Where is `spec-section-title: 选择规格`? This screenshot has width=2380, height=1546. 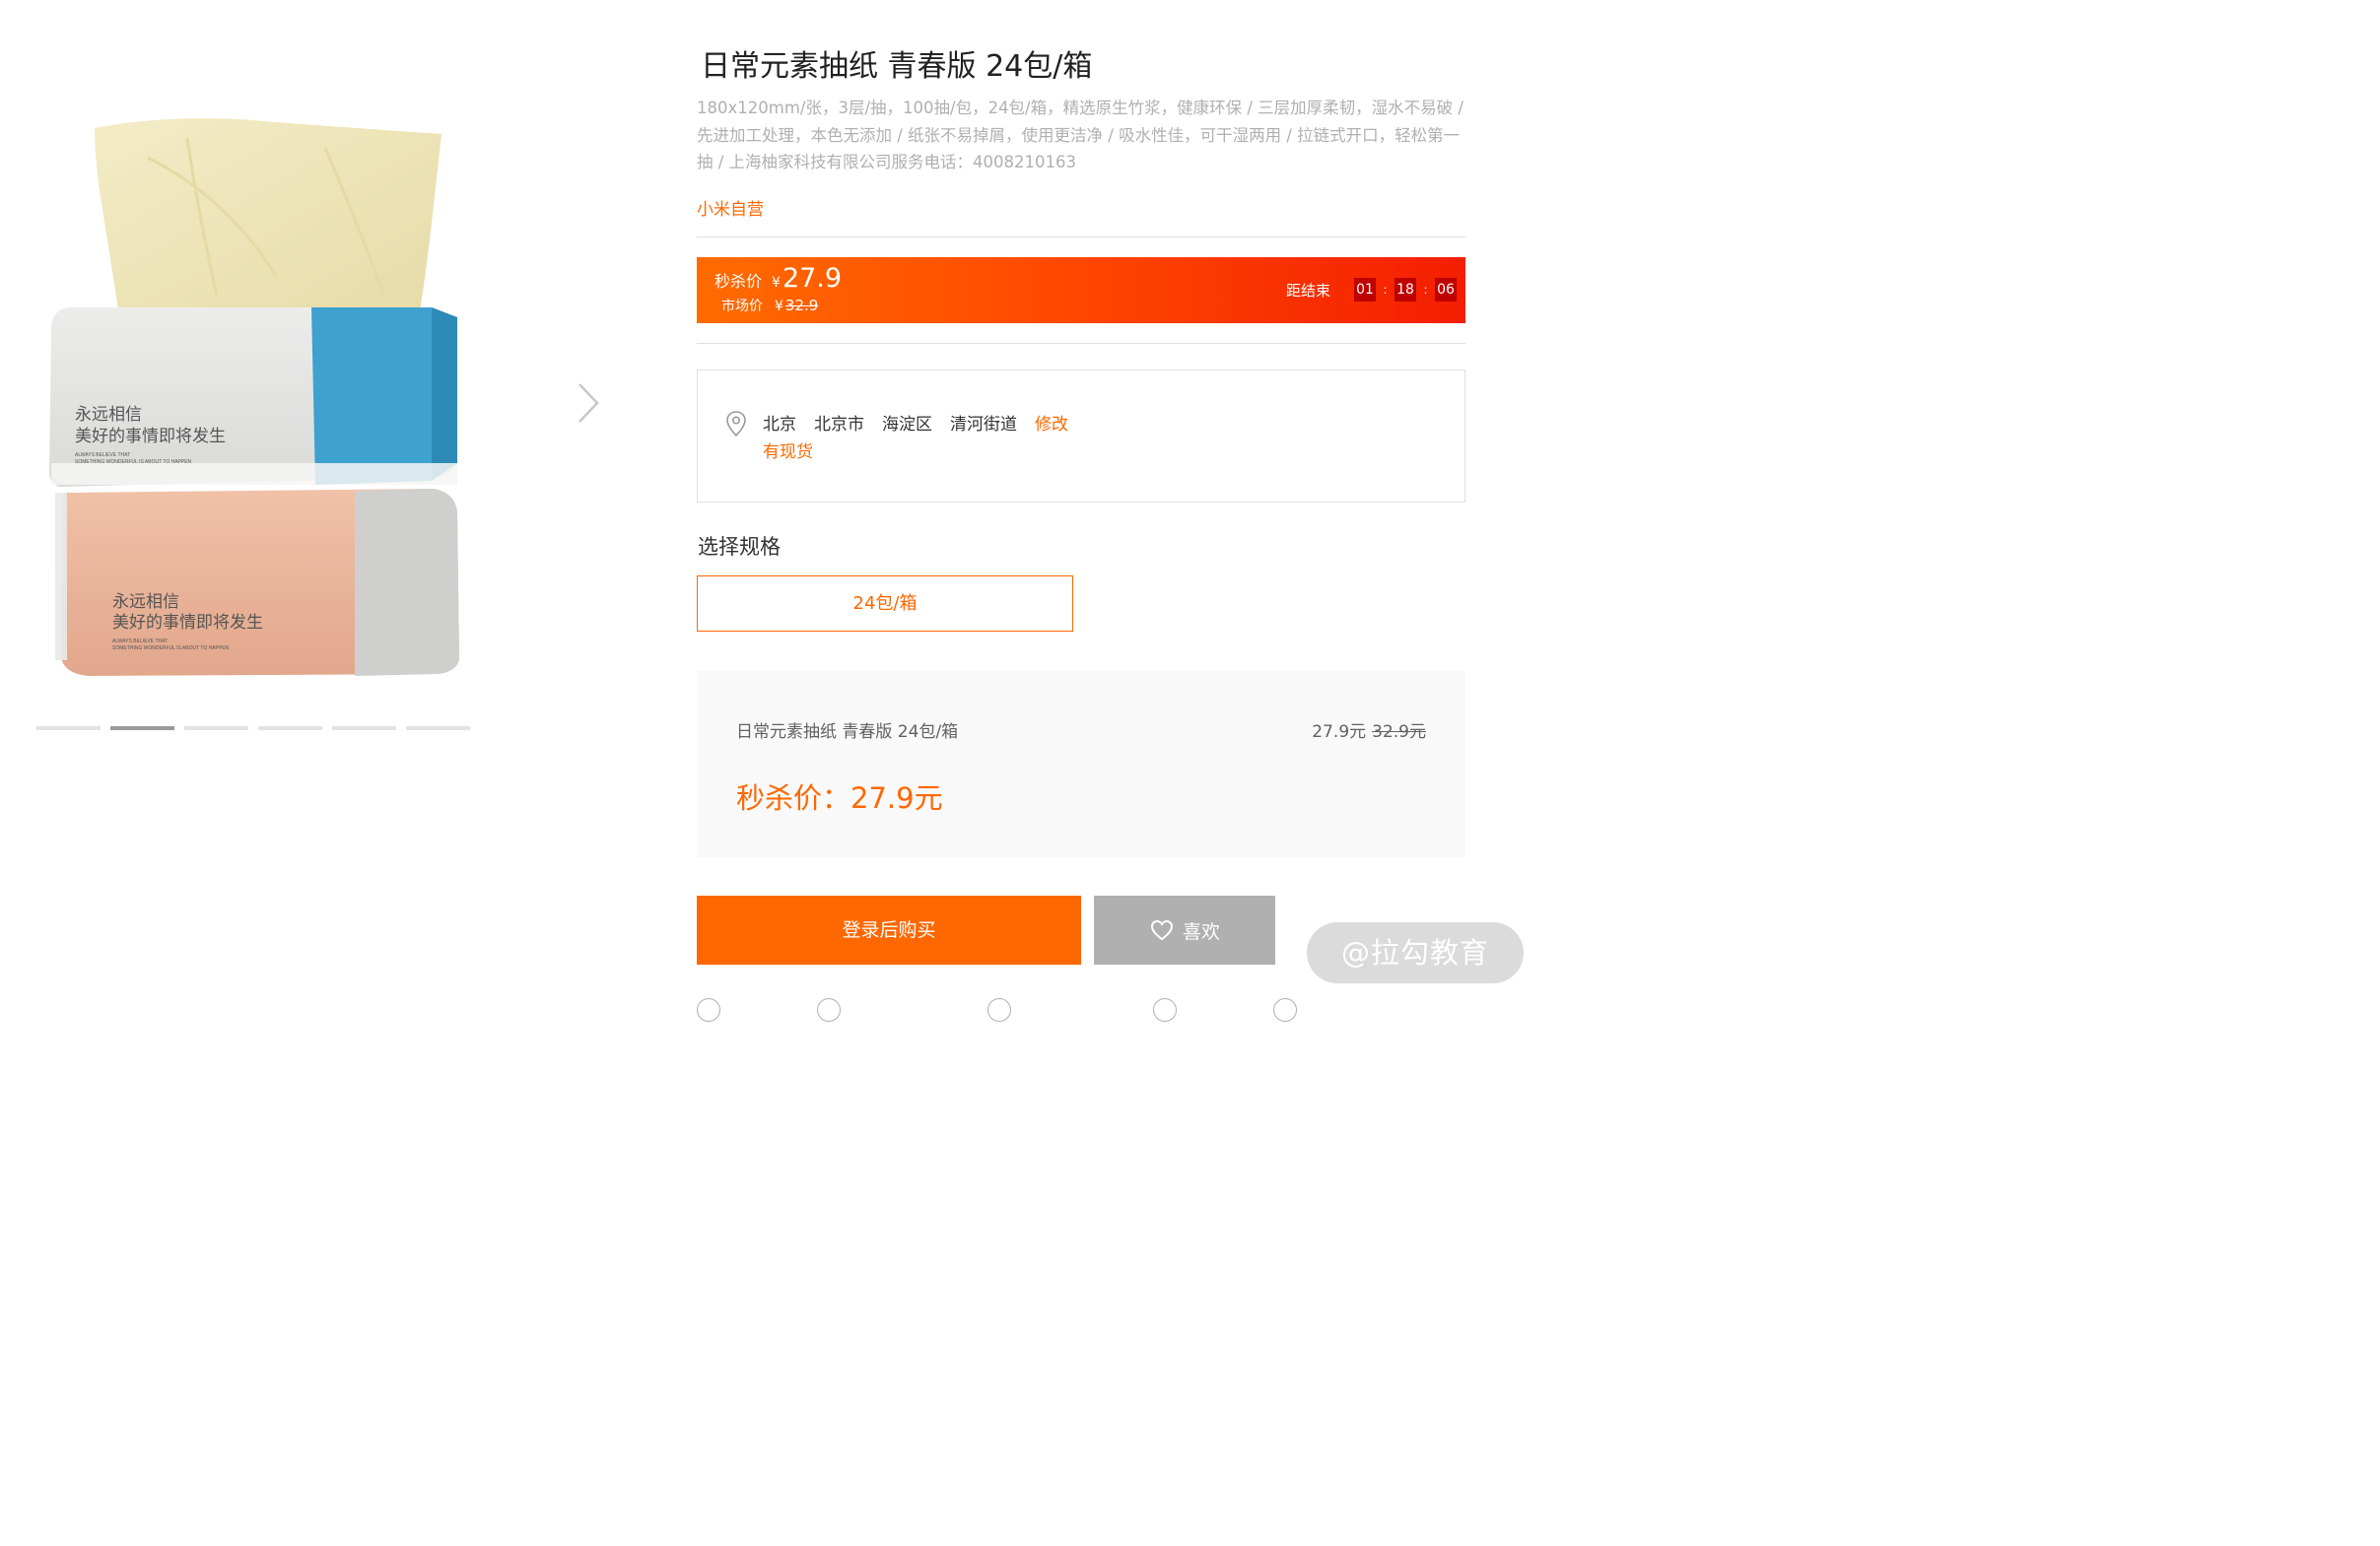 spec-section-title: 选择规格 is located at coordinates (739, 547).